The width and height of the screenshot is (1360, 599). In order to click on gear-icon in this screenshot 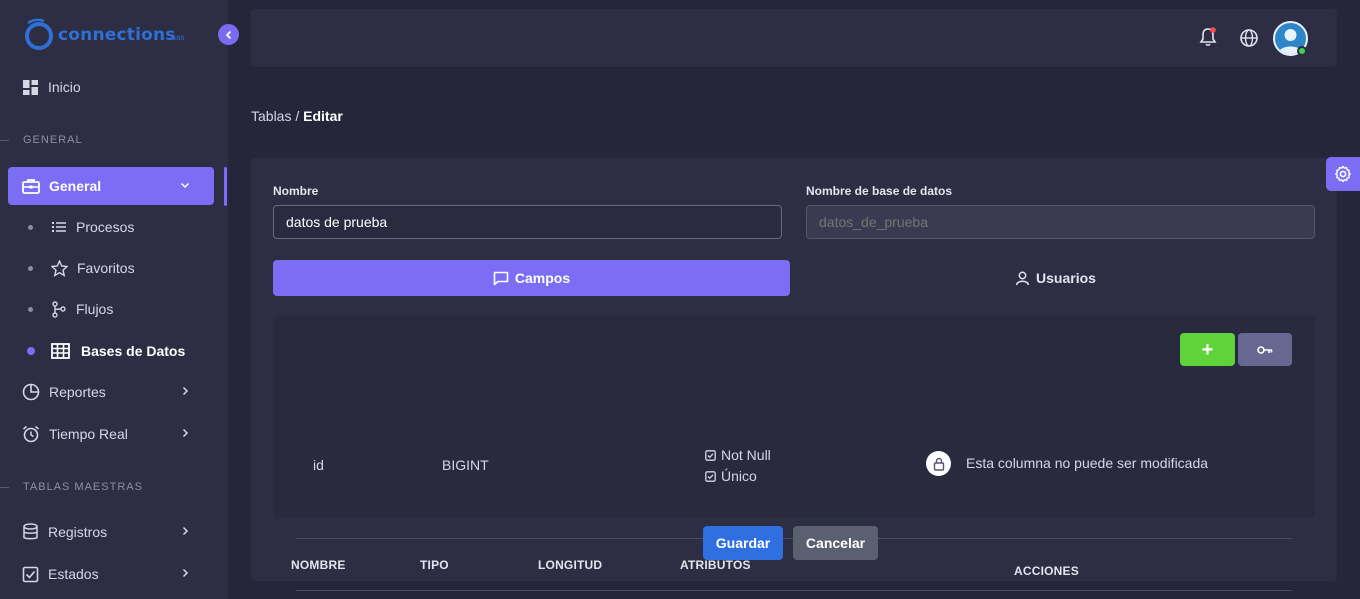, I will do `click(1343, 174)`.